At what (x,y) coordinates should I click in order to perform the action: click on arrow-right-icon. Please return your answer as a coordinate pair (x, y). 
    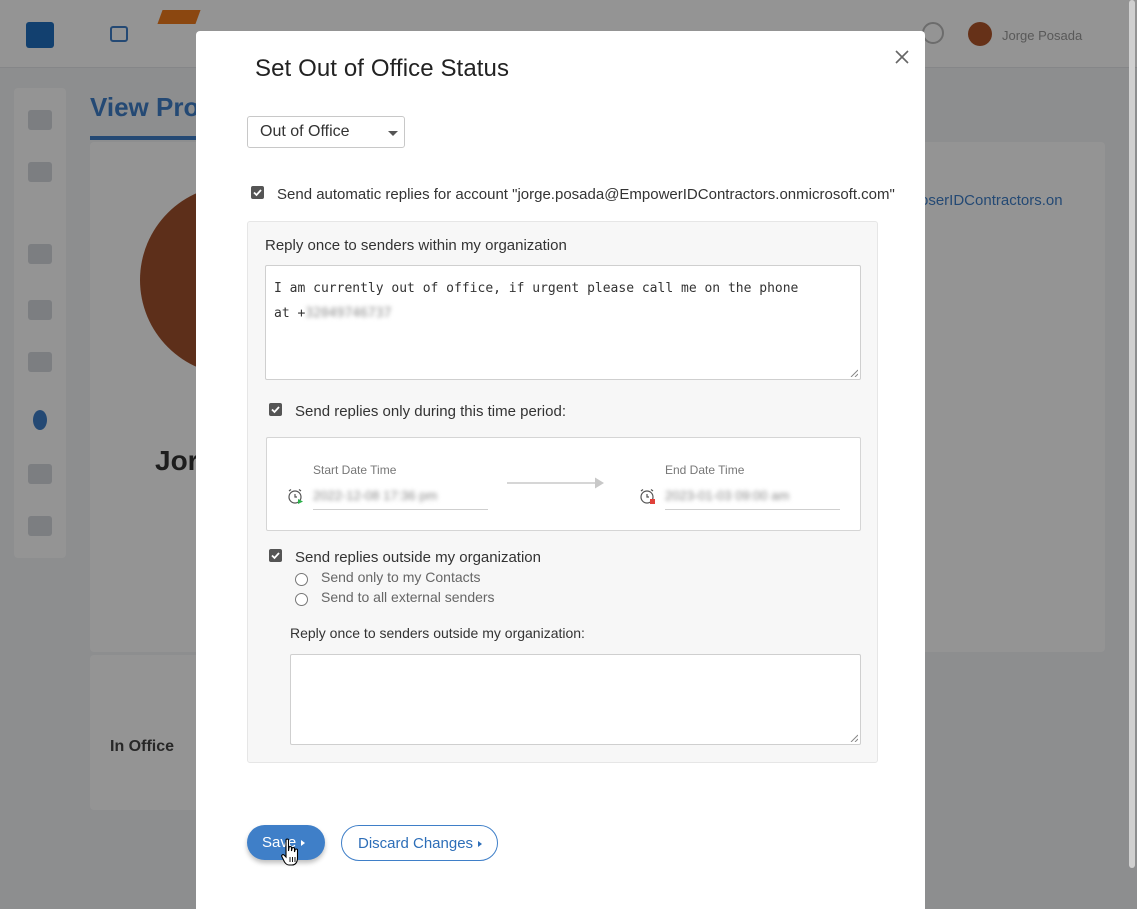
    Looking at the image, I should click on (555, 483).